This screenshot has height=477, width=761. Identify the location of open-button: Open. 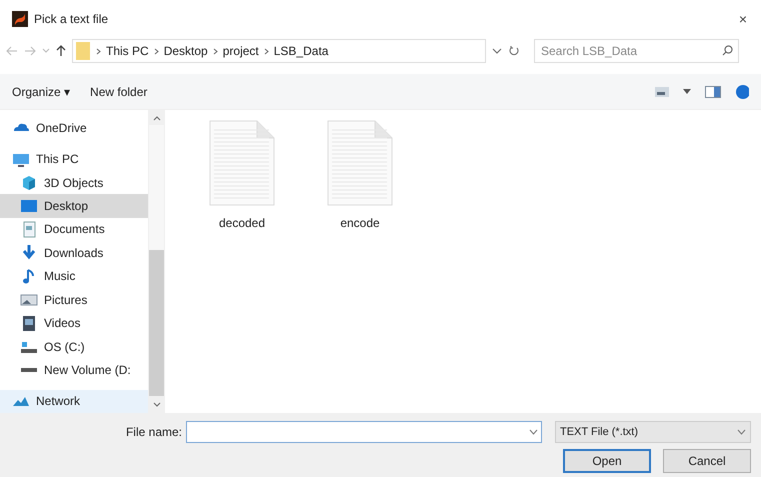
(607, 461).